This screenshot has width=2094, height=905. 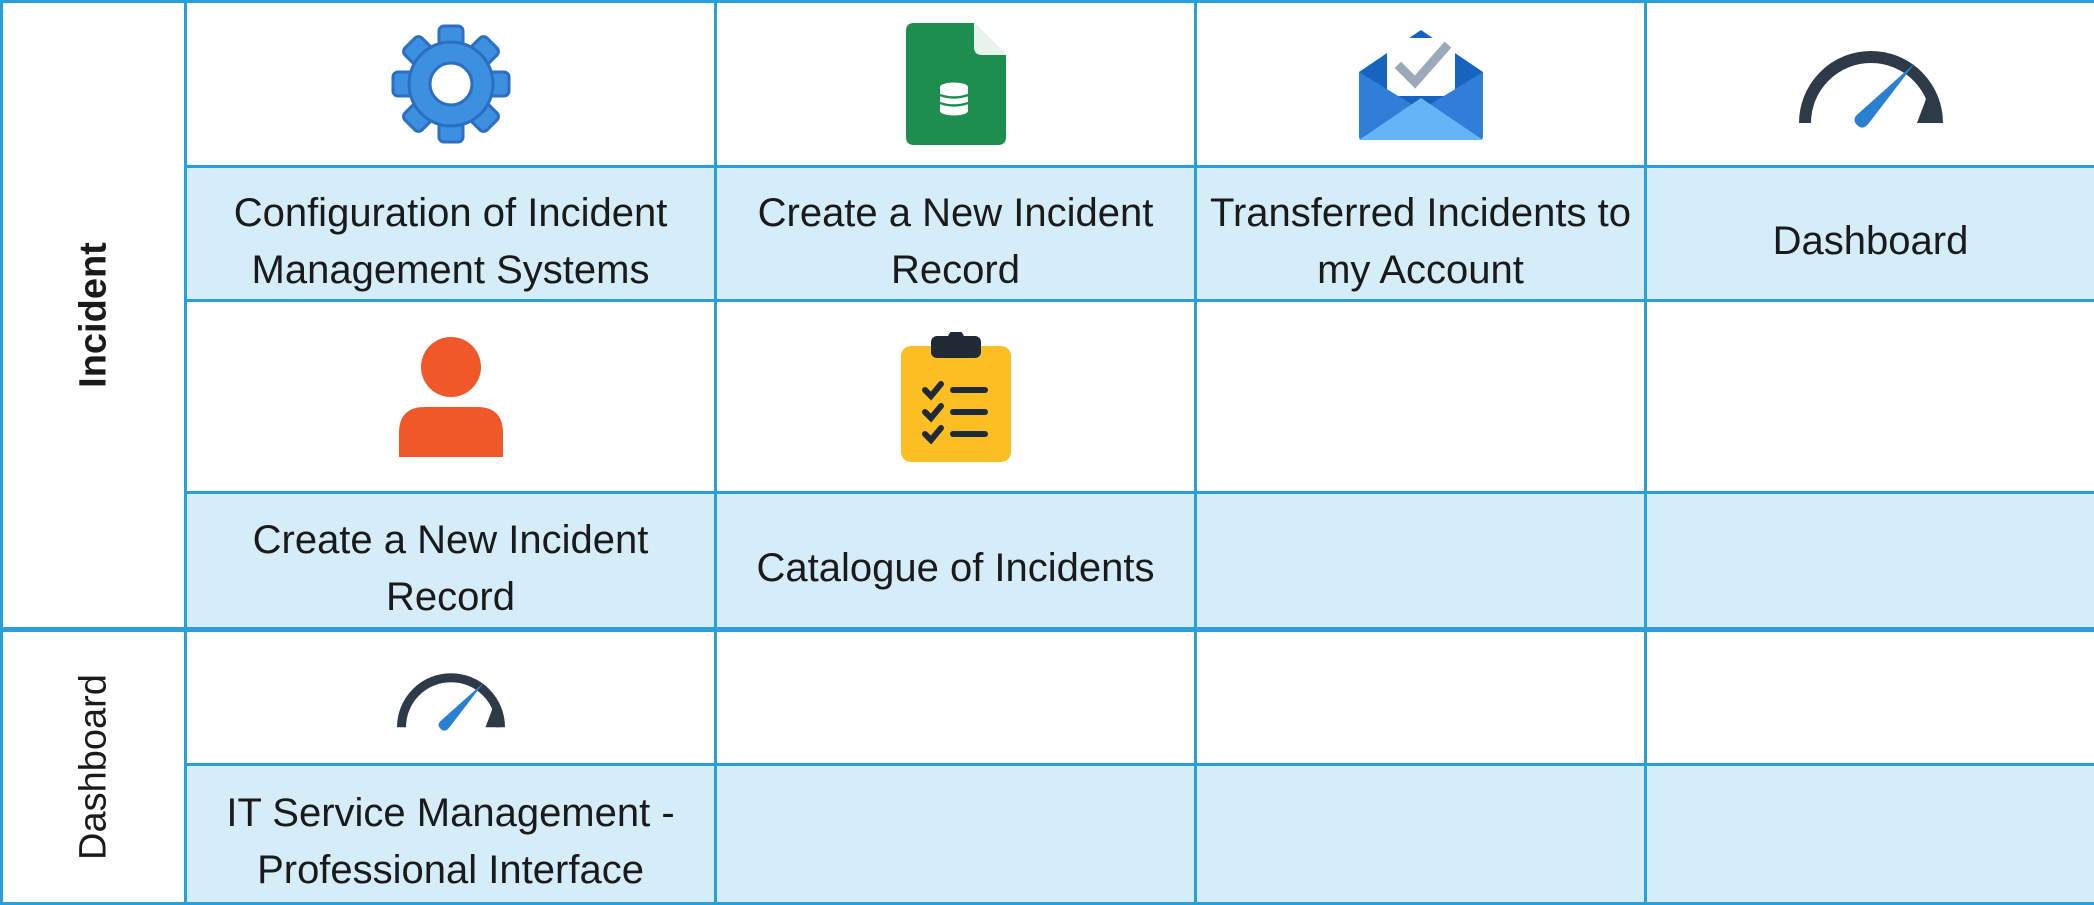 I want to click on tile-label-create-record-2: Create a New Incident Record, so click(x=450, y=561).